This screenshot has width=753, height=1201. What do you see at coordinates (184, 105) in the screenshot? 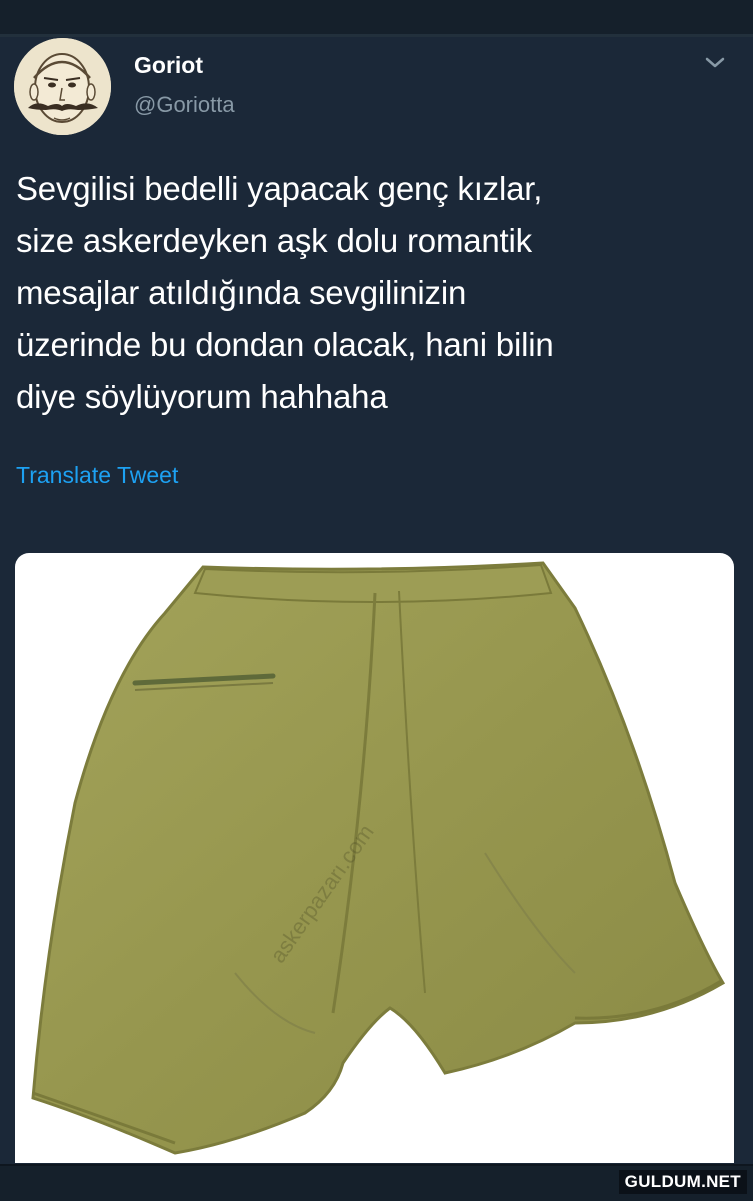
I see `author-handle: @Goriotta` at bounding box center [184, 105].